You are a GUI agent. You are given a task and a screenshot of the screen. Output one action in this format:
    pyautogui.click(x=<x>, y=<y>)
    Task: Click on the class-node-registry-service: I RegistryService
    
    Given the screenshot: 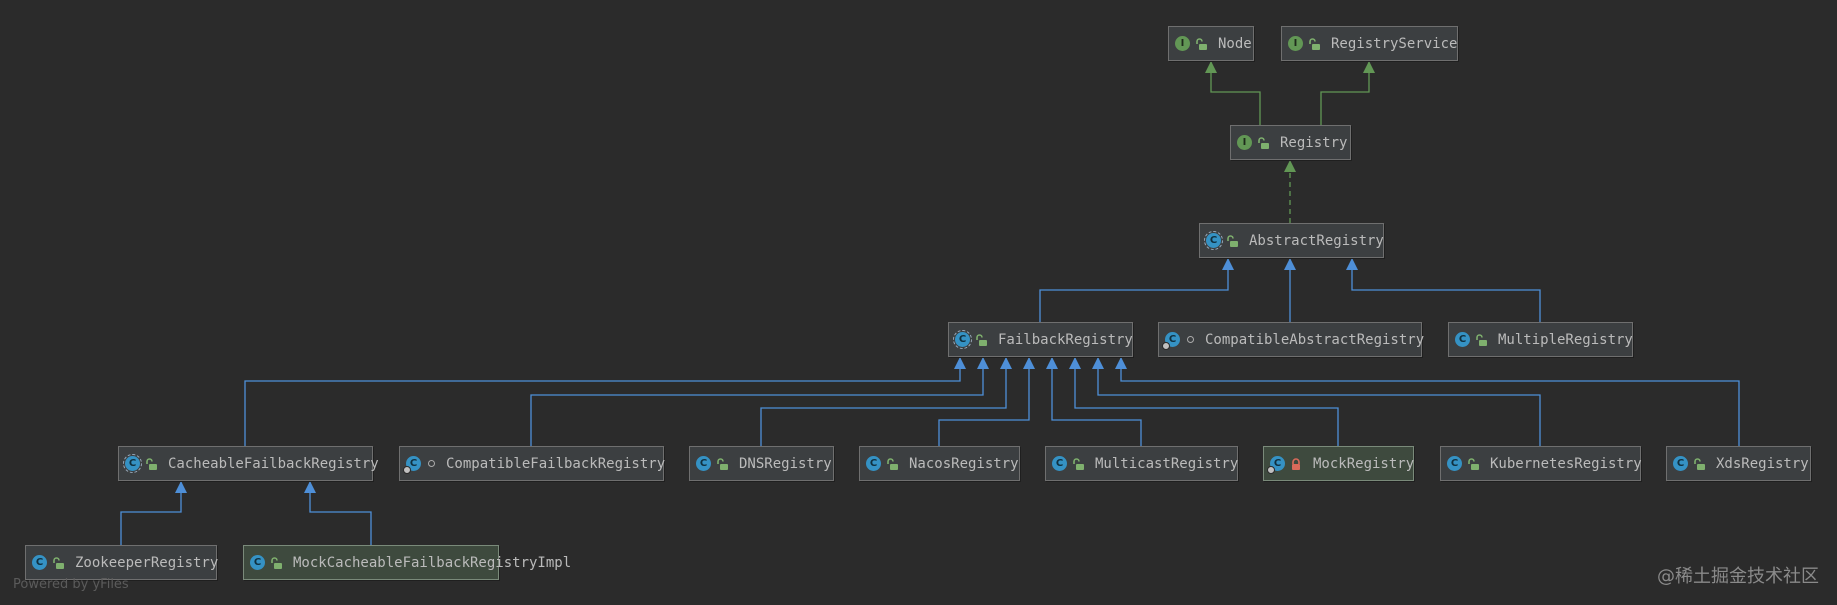 What is the action you would take?
    pyautogui.click(x=1369, y=43)
    